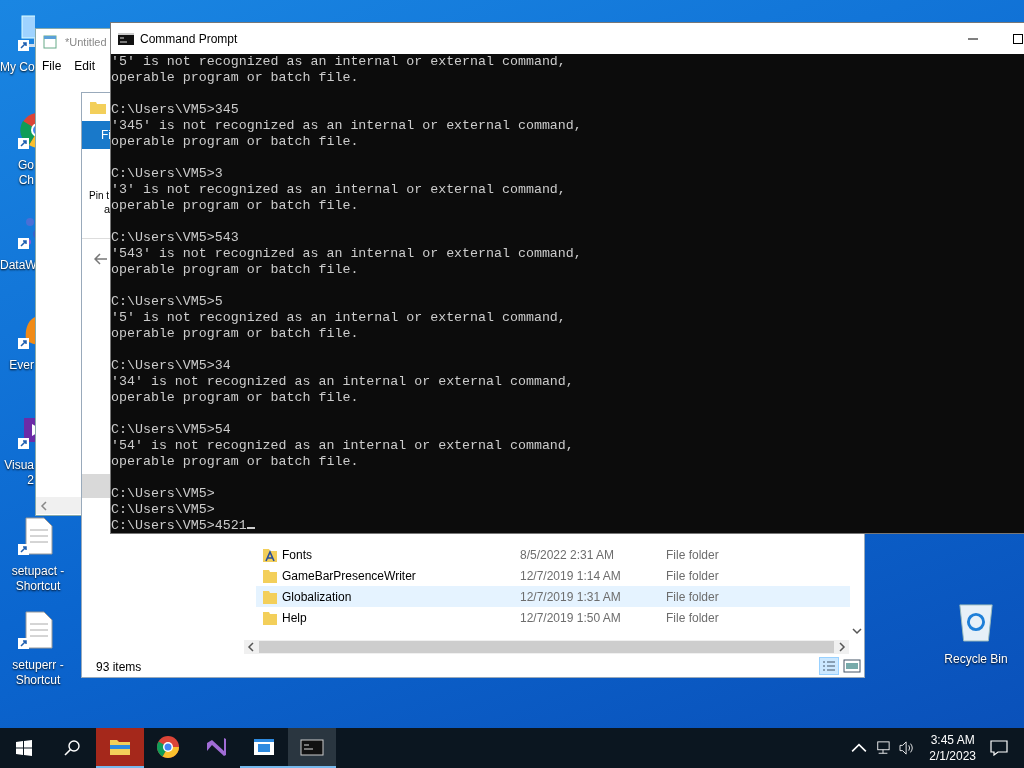  What do you see at coordinates (167, 174) in the screenshot?
I see `console-line: C:\Users\VM5>3` at bounding box center [167, 174].